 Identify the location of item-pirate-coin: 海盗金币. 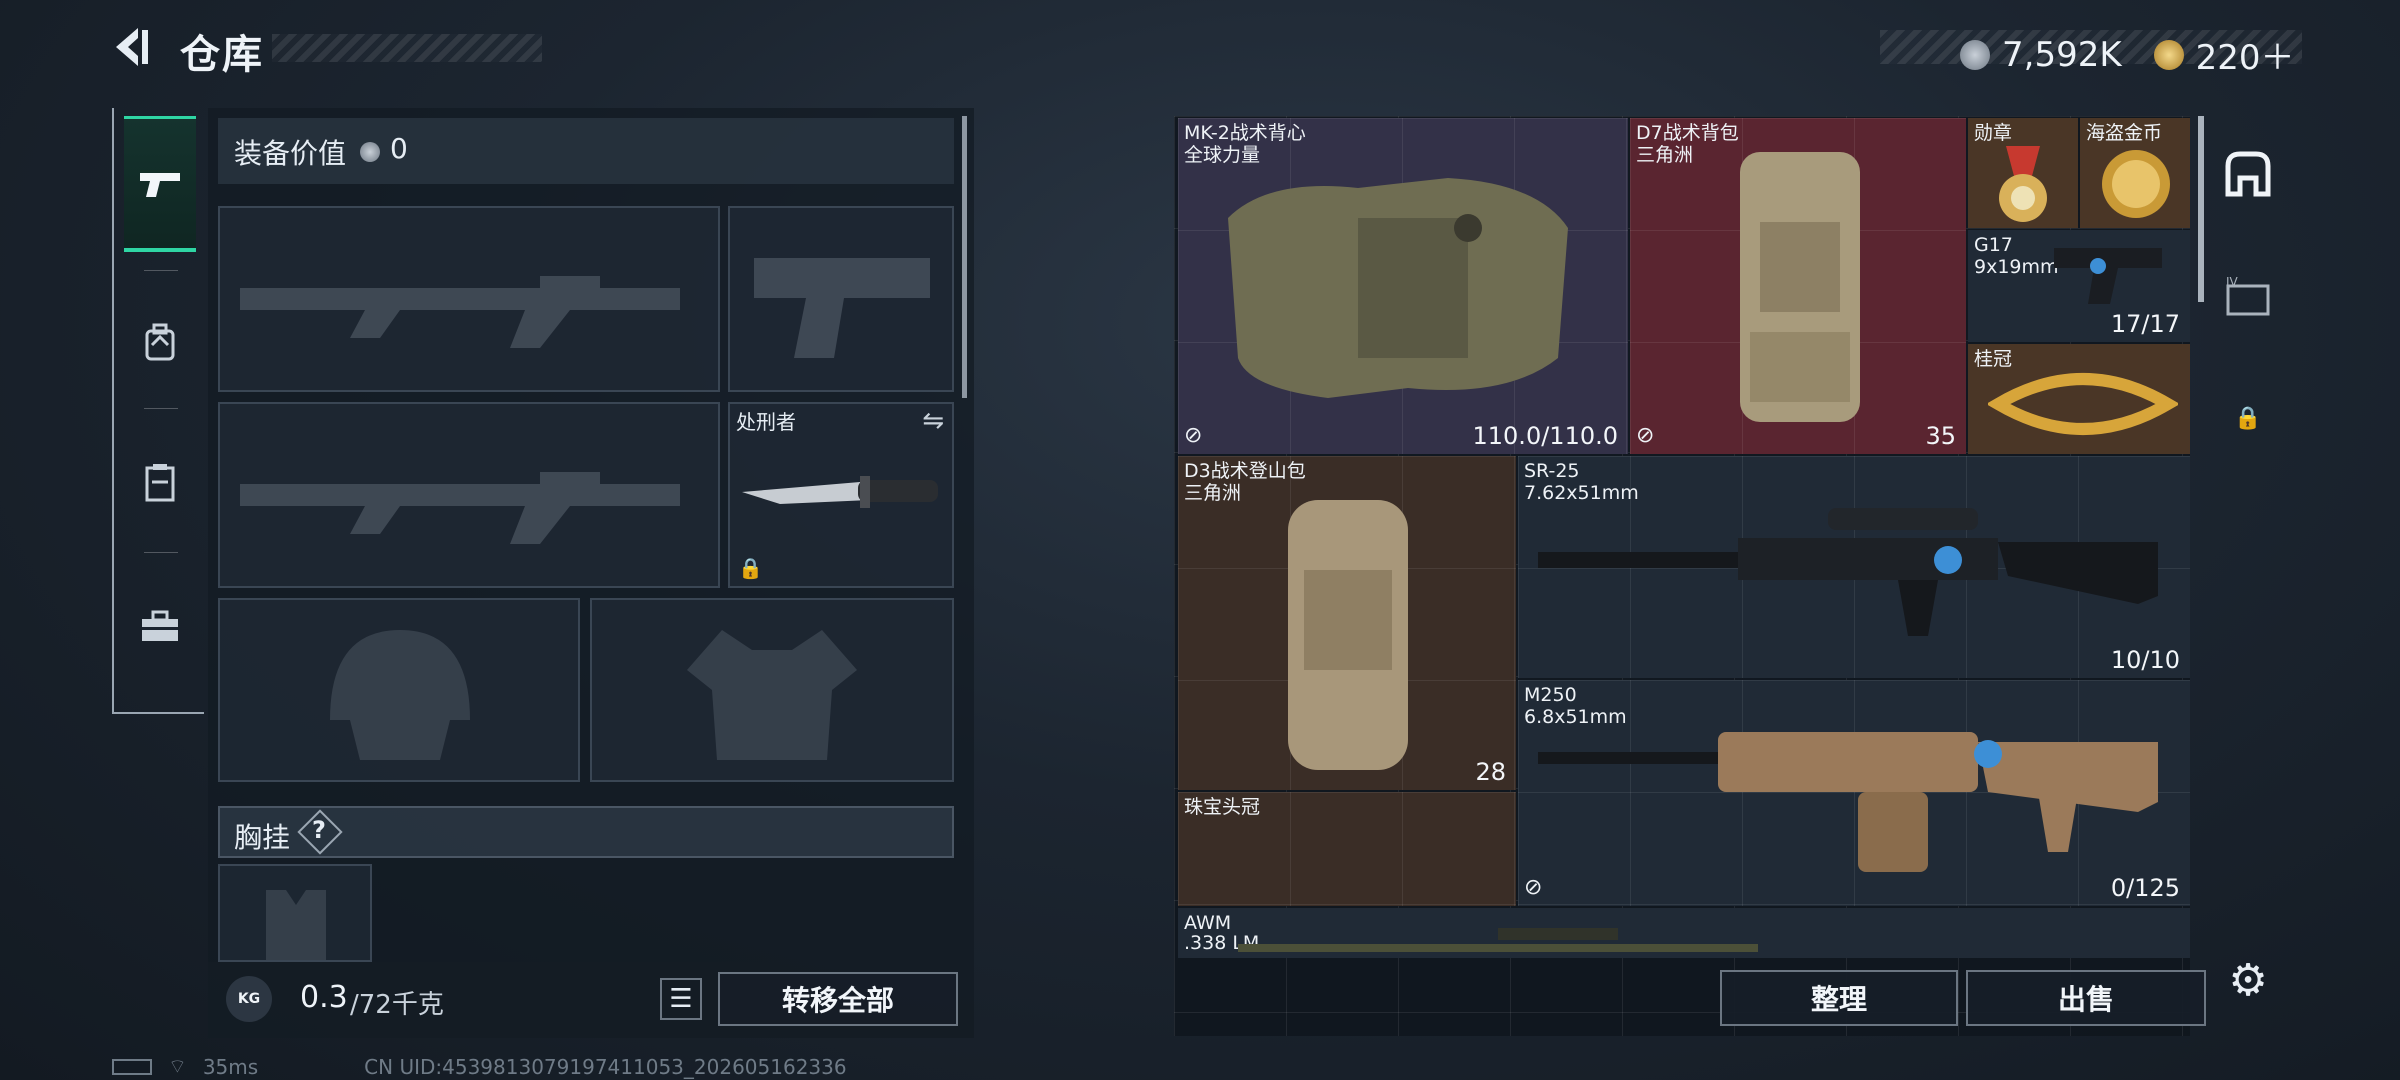
(2135, 173).